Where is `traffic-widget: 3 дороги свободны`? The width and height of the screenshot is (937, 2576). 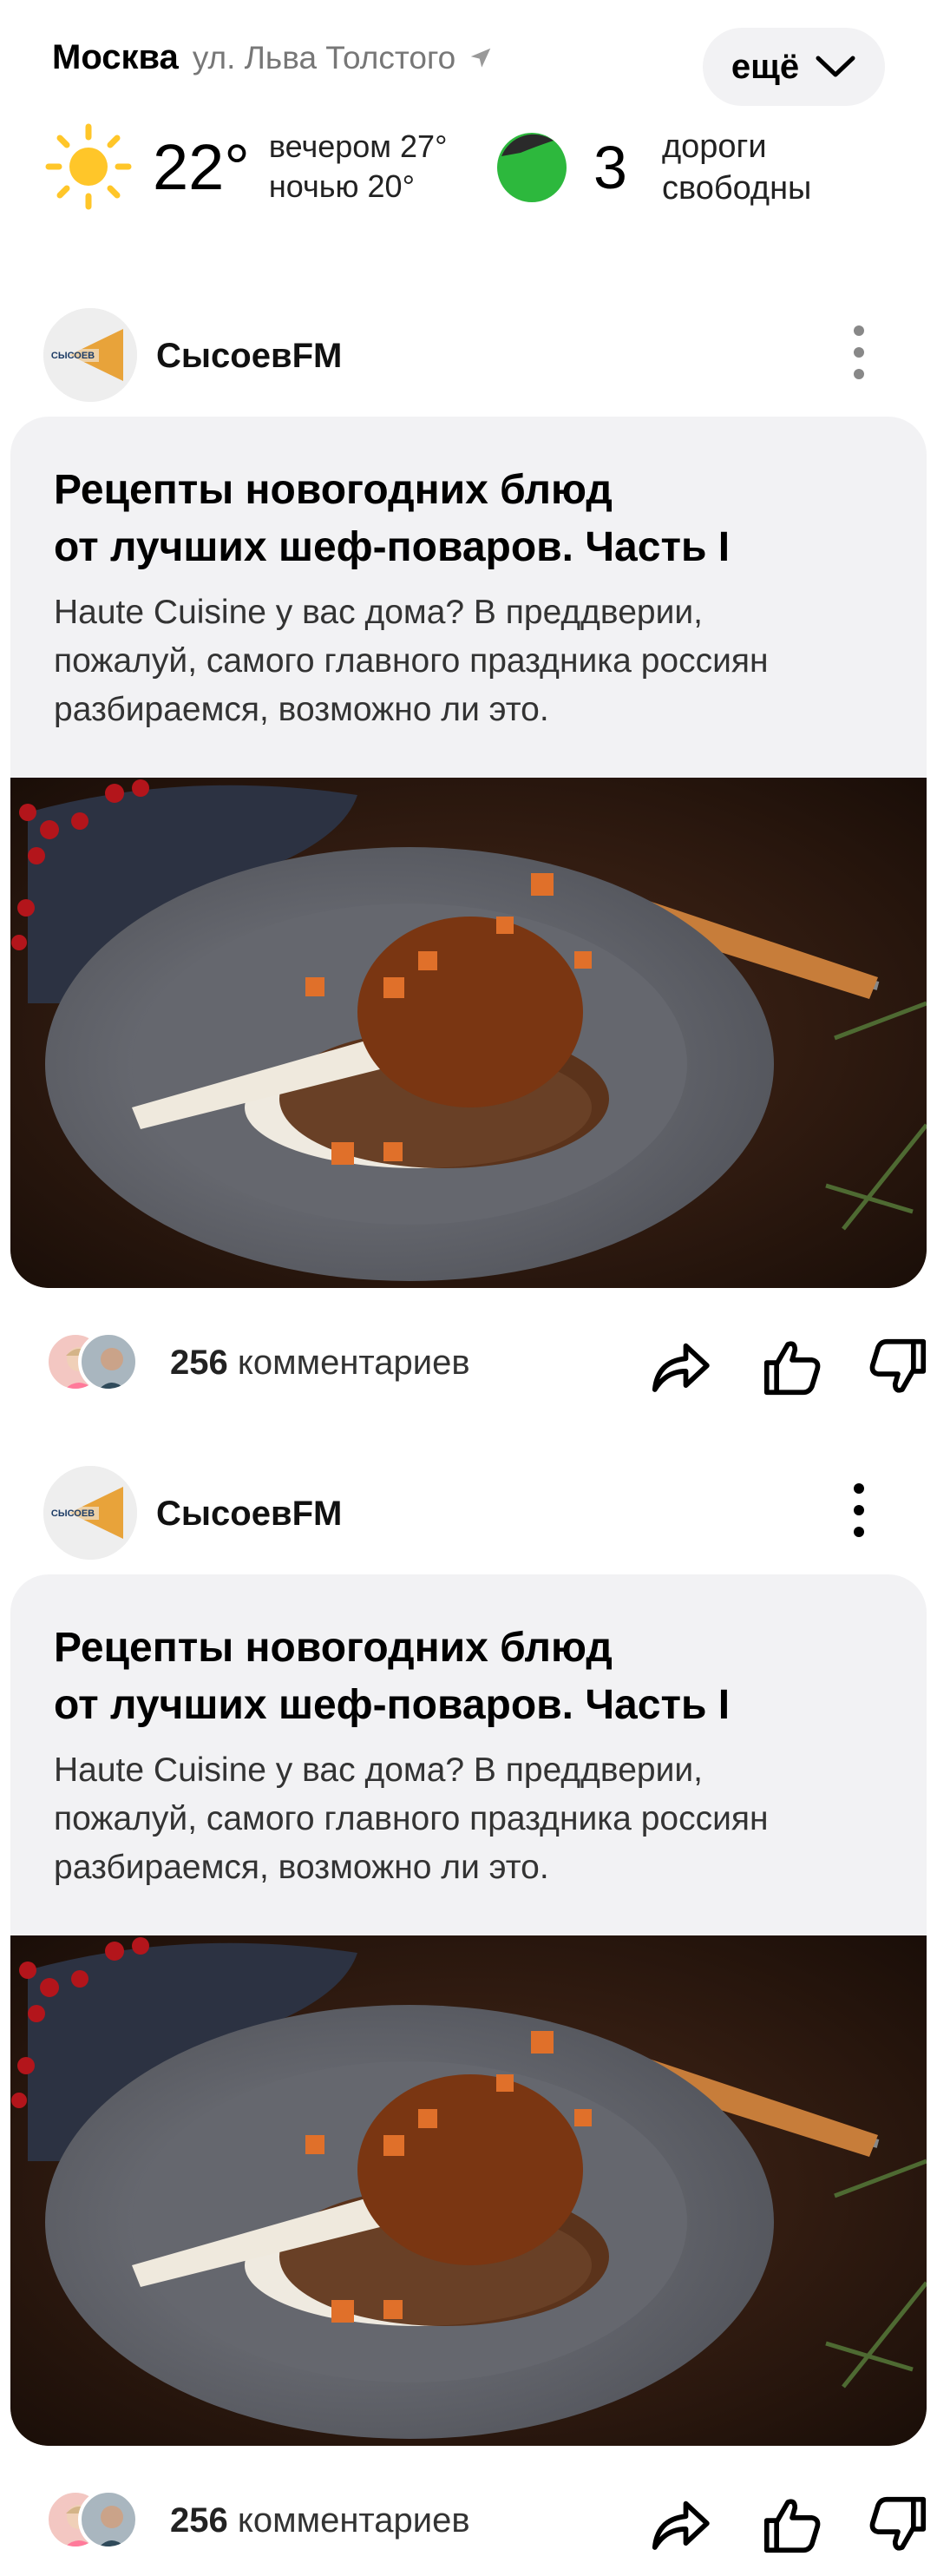
traffic-widget: 3 дороги свободны is located at coordinates (653, 168).